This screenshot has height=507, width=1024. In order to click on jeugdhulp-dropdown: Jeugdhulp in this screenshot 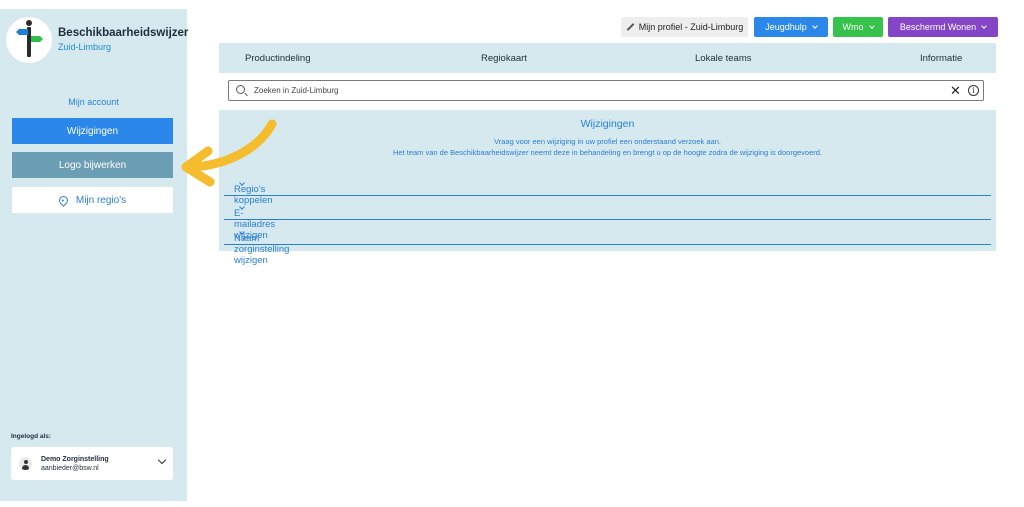, I will do `click(791, 27)`.